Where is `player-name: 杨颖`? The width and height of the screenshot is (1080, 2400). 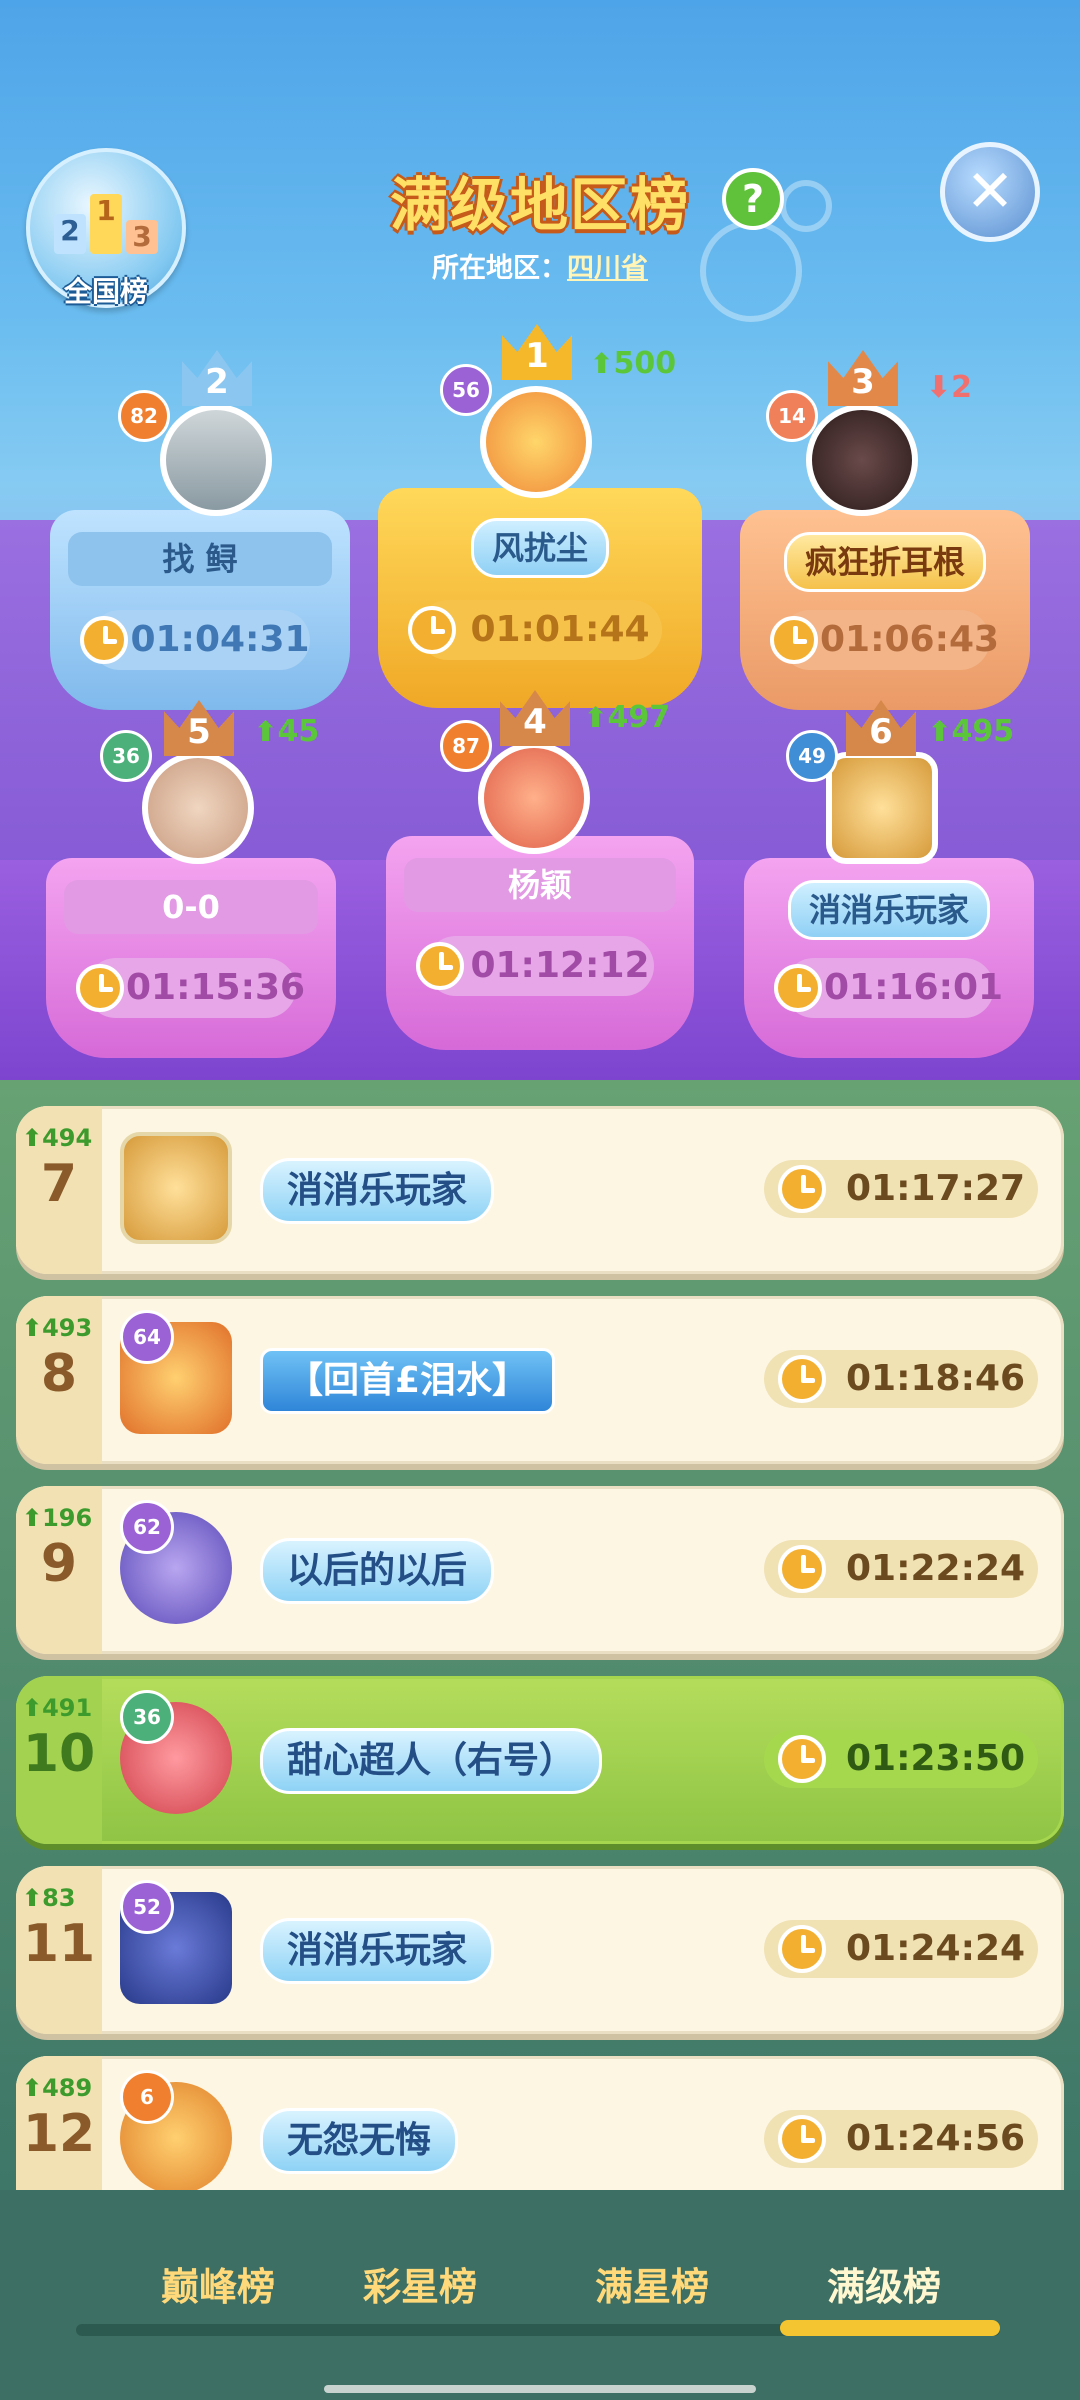 player-name: 杨颖 is located at coordinates (540, 885).